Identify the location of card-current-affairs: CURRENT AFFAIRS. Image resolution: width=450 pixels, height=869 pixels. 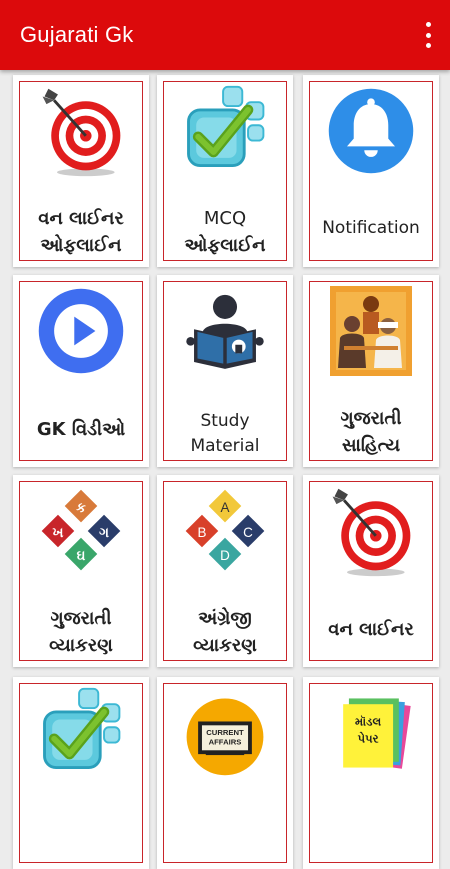
(225, 773).